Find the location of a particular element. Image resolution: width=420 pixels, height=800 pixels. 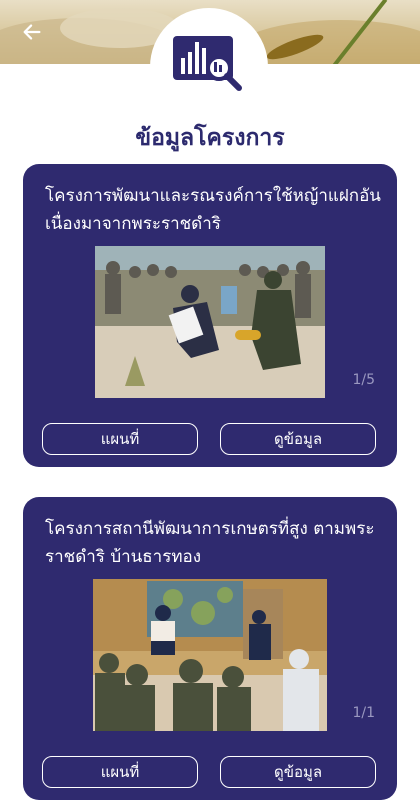

page-icon-badge is located at coordinates (209, 67).